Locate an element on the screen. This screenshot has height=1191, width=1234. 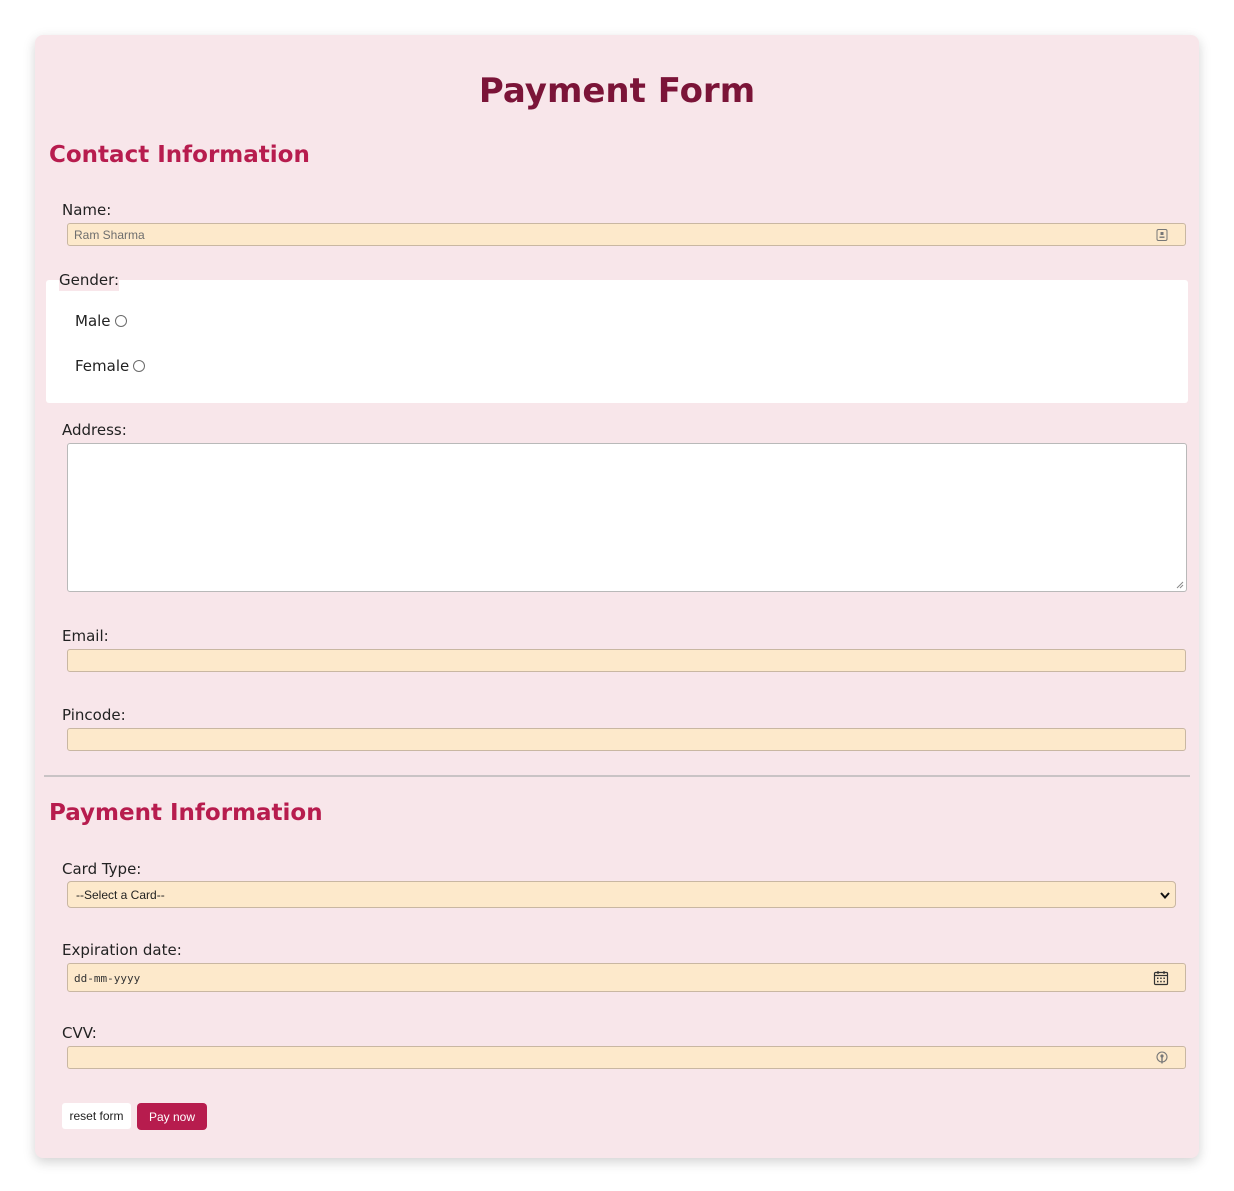
gender-fieldset is located at coordinates (617, 341).